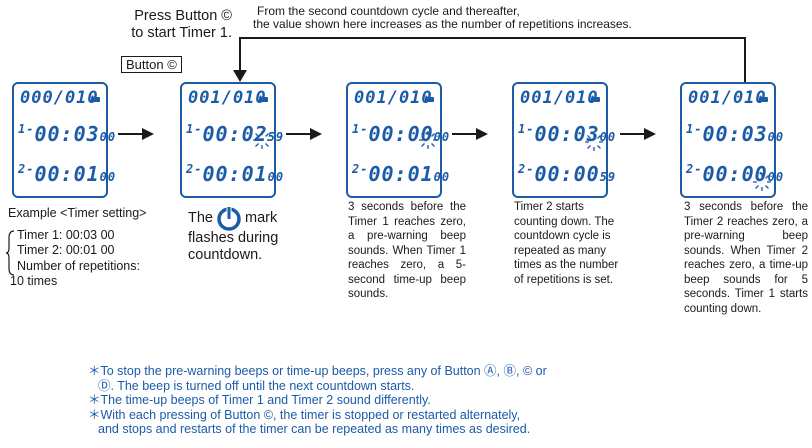 This screenshot has height=448, width=812. Describe the element at coordinates (229, 218) in the screenshot. I see `stopwatch-mark-icon` at that location.